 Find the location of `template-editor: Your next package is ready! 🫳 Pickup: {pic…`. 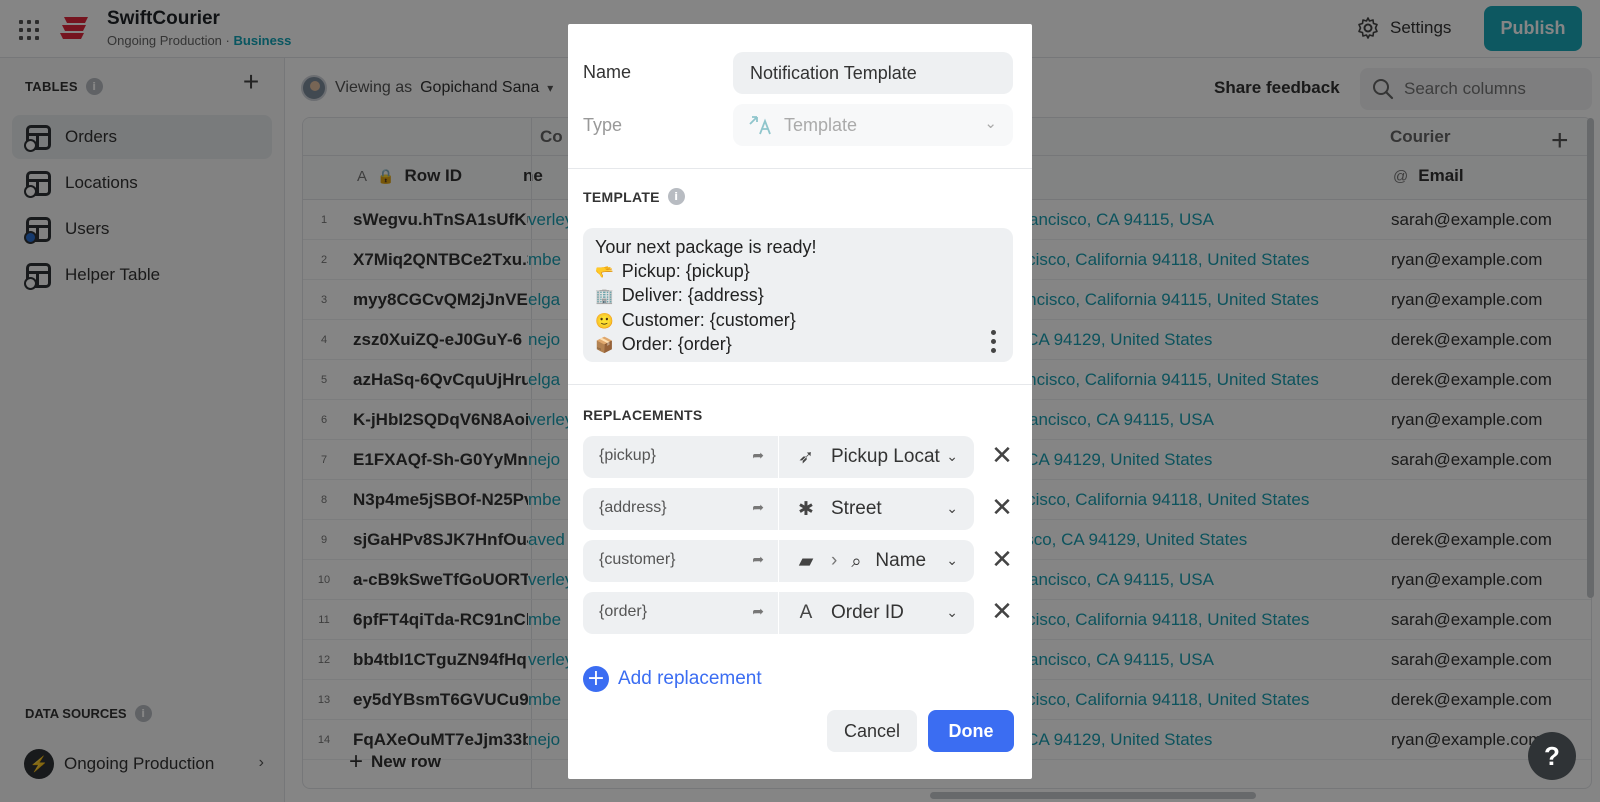

template-editor: Your next package is ready! 🫳 Pickup: {pic… is located at coordinates (798, 295).